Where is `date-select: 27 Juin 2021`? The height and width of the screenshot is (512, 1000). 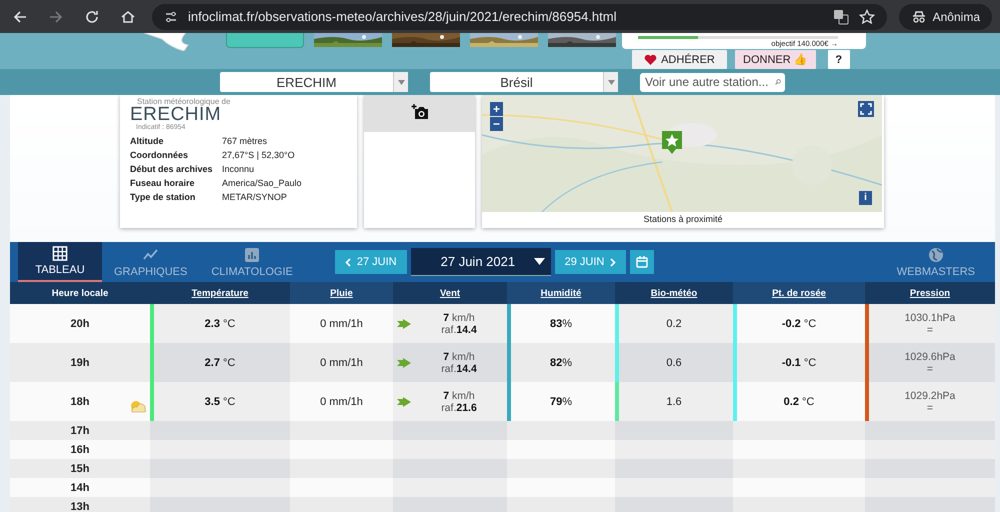
date-select: 27 Juin 2021 is located at coordinates (480, 262).